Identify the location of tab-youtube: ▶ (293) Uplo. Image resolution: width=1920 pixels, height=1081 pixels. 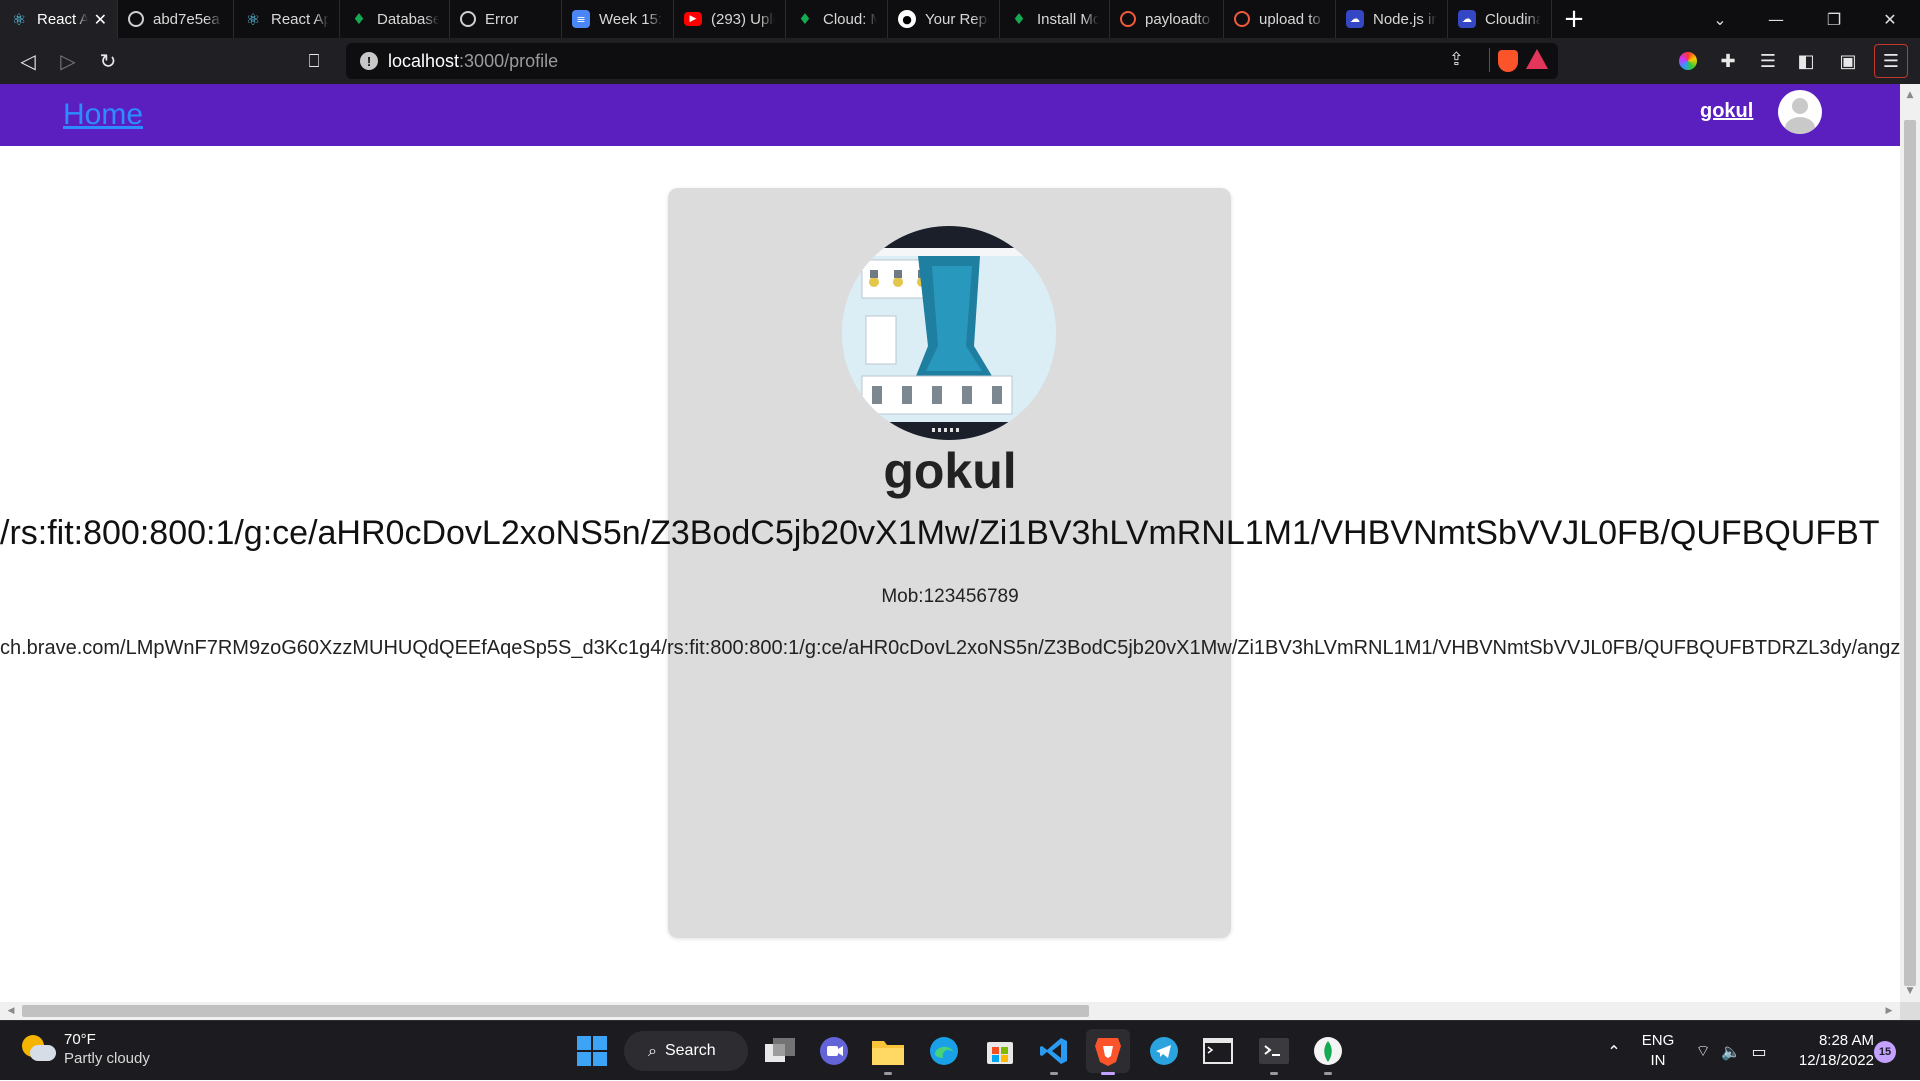
(730, 19).